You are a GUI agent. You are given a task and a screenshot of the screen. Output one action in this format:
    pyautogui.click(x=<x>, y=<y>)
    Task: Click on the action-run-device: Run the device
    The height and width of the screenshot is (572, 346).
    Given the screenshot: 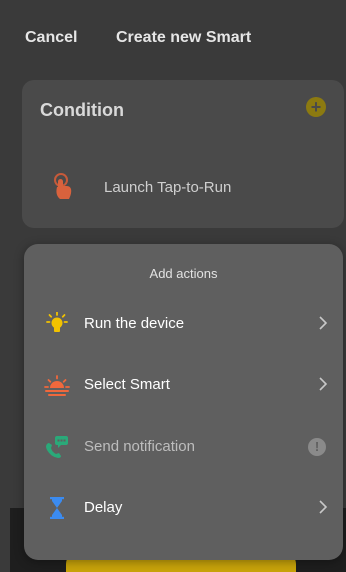 What is the action you would take?
    pyautogui.click(x=183, y=324)
    